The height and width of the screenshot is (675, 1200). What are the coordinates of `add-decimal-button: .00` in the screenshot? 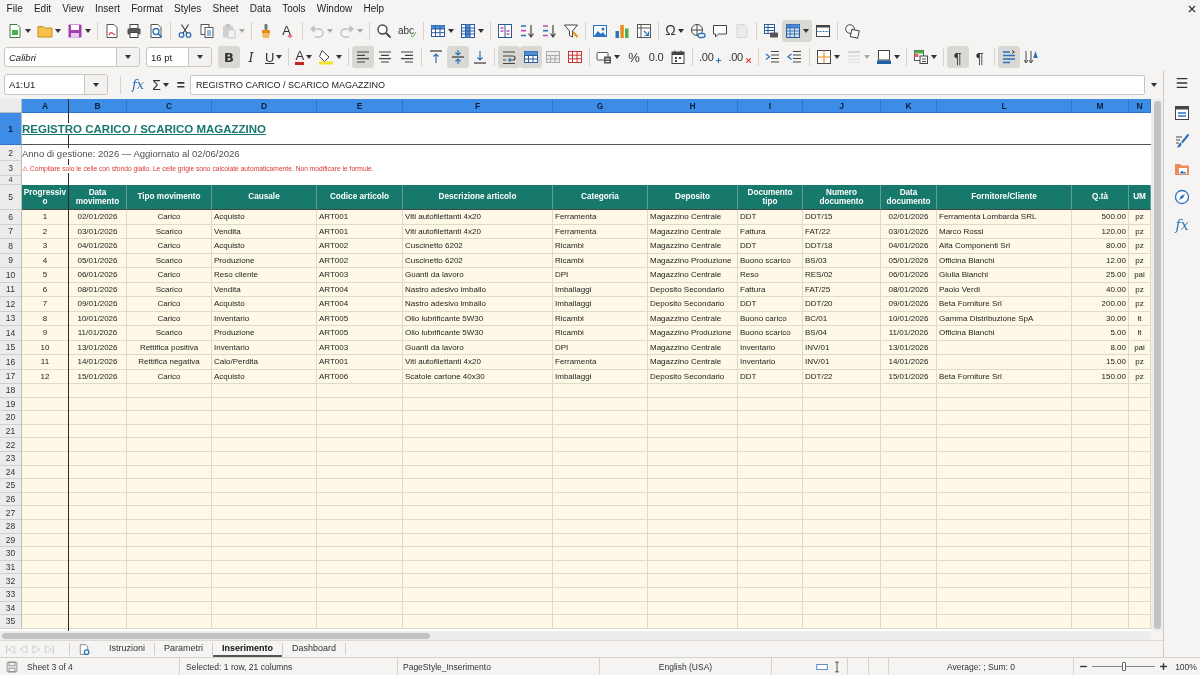 It's located at (711, 57).